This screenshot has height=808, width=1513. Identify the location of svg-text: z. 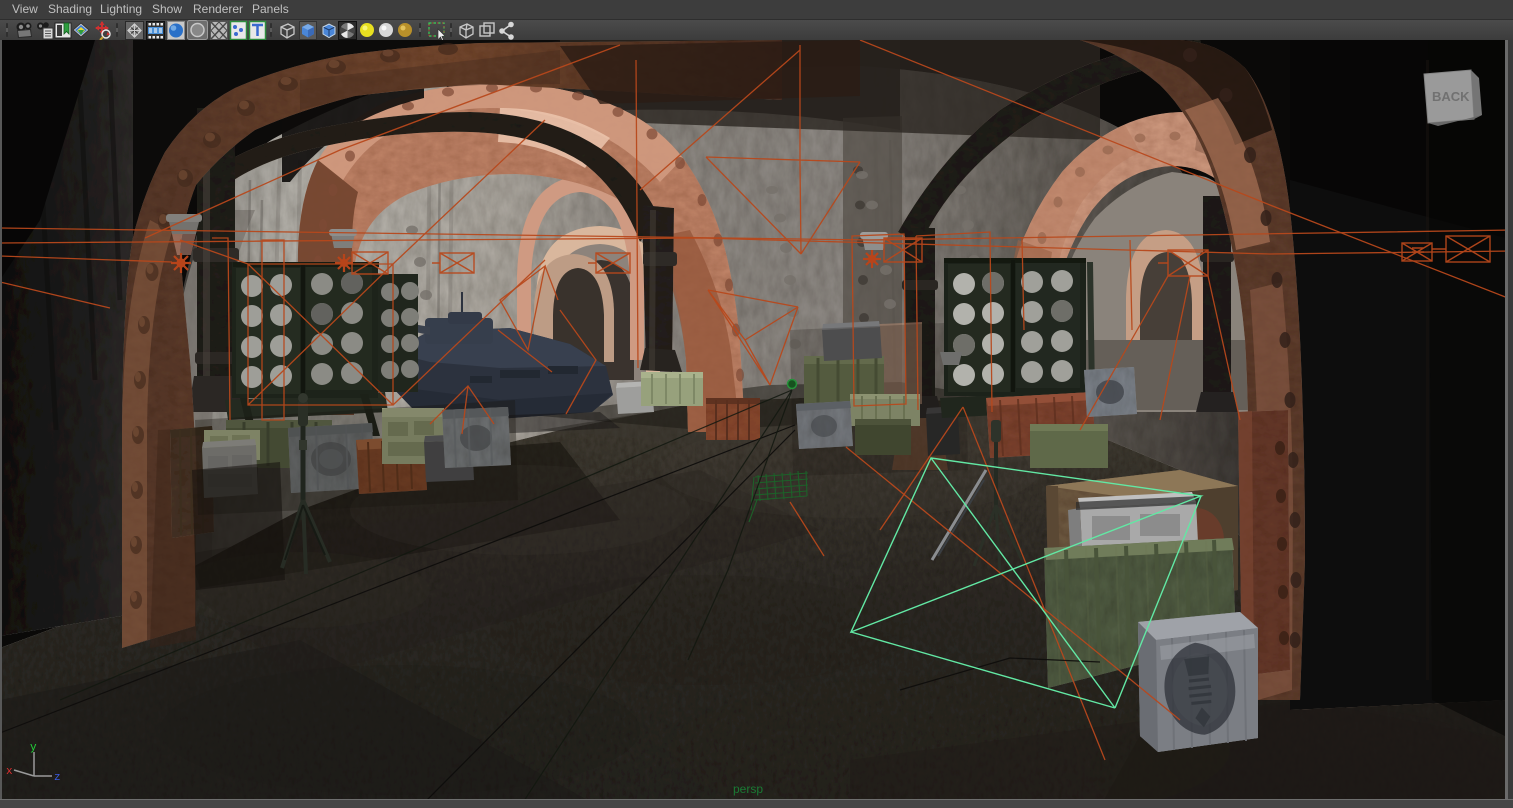
(57, 778).